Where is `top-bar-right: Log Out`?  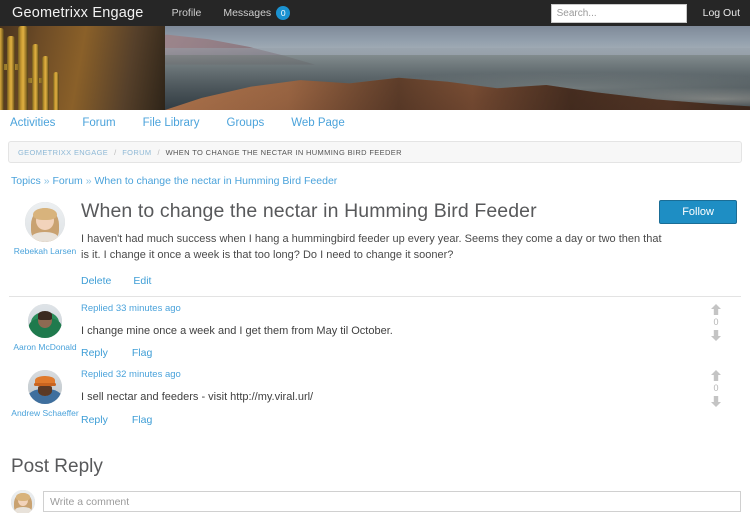
top-bar-right: Log Out is located at coordinates (645, 13).